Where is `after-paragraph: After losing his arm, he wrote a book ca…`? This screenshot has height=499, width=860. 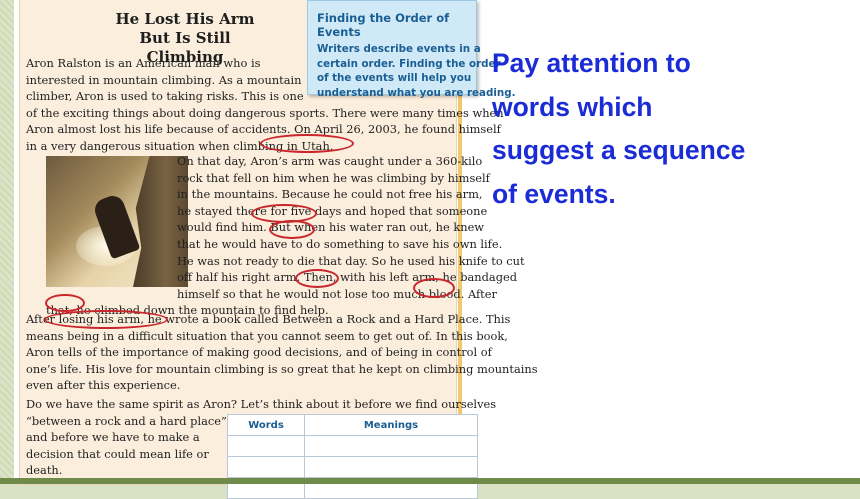 after-paragraph: After losing his arm, he wrote a book ca… is located at coordinates (282, 352).